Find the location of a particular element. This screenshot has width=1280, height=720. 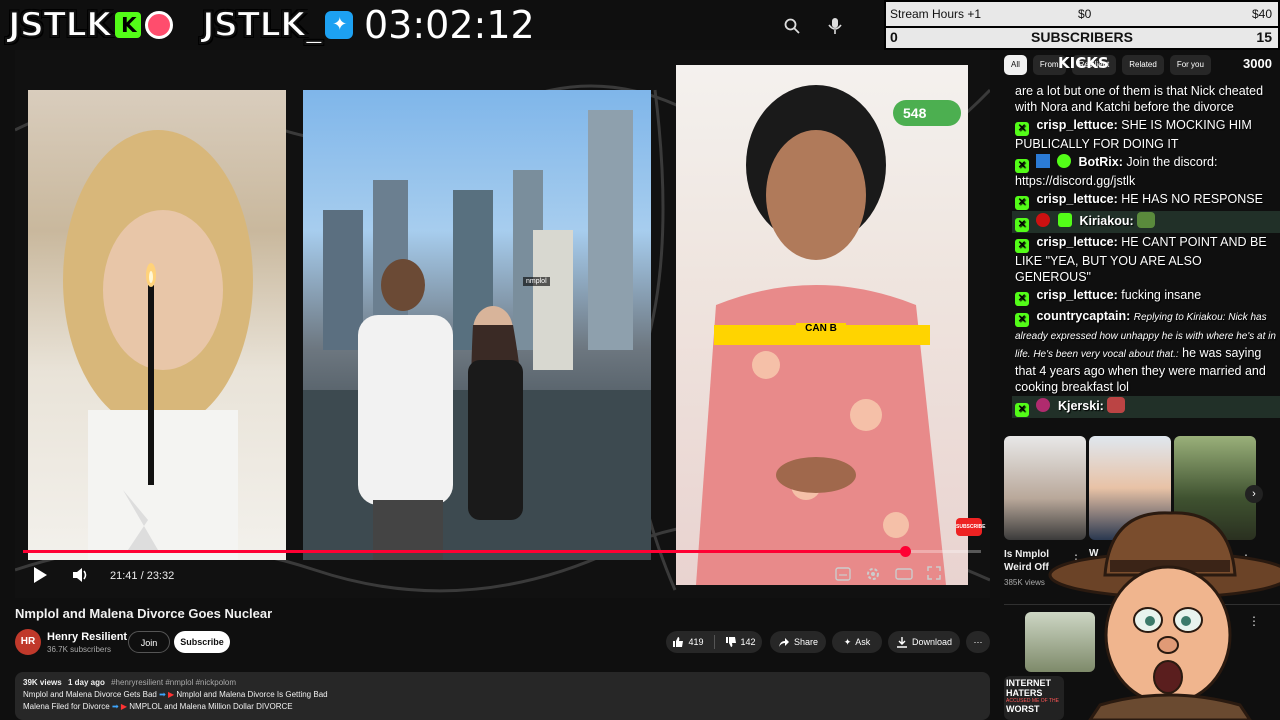

subscribe-button: Subscribe is located at coordinates (202, 642).